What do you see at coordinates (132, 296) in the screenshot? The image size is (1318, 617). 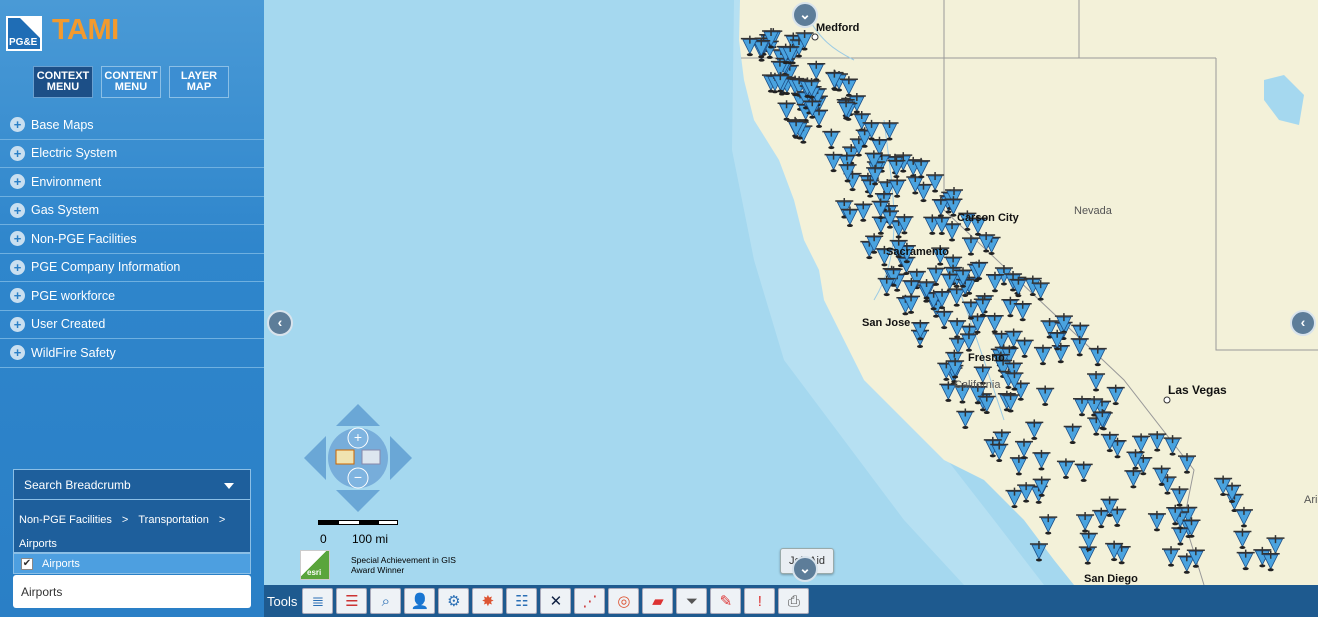 I see `layer-item-pge-workforce: + PGE workforce` at bounding box center [132, 296].